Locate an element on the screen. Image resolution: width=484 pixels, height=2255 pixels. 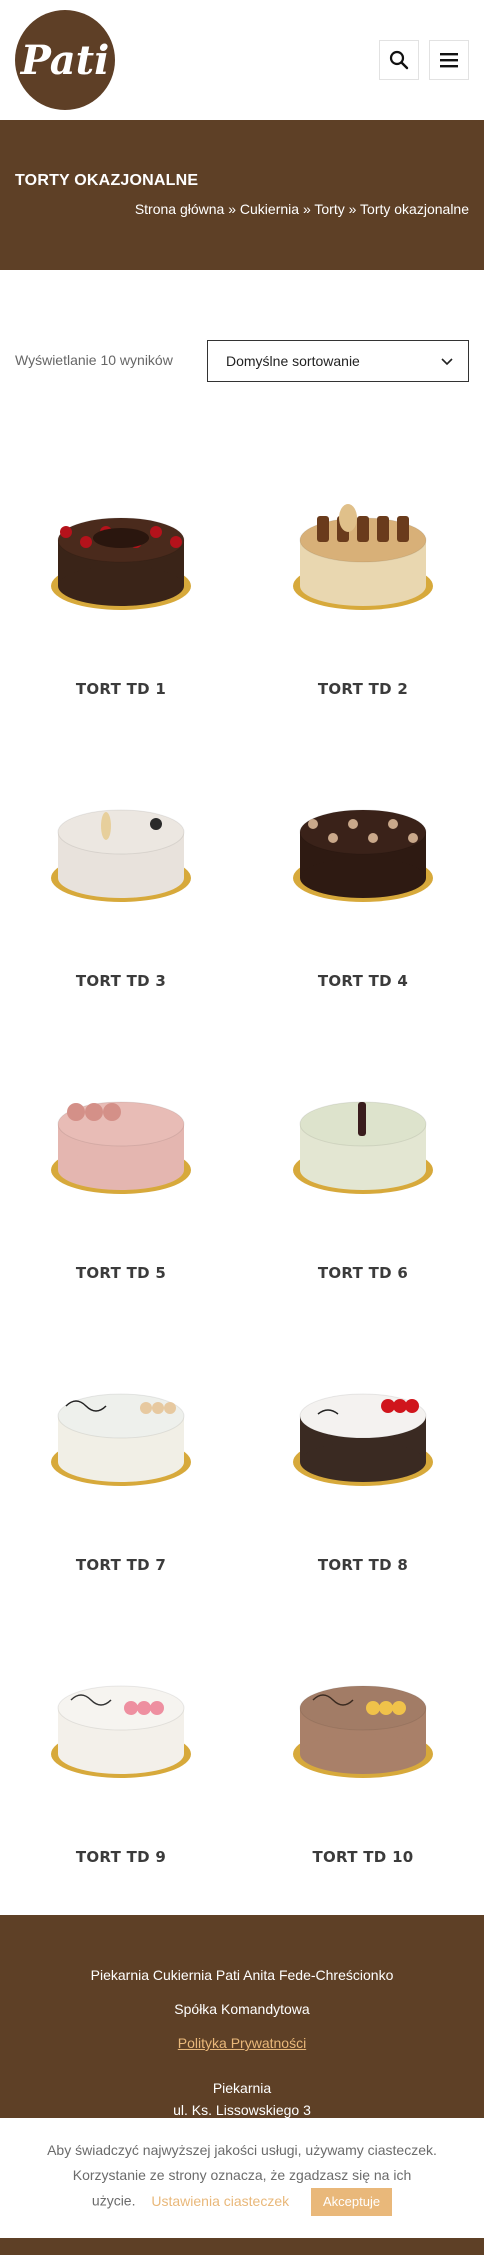
privacy-policy-link: Polityka Prywatności is located at coordinates (242, 2043).